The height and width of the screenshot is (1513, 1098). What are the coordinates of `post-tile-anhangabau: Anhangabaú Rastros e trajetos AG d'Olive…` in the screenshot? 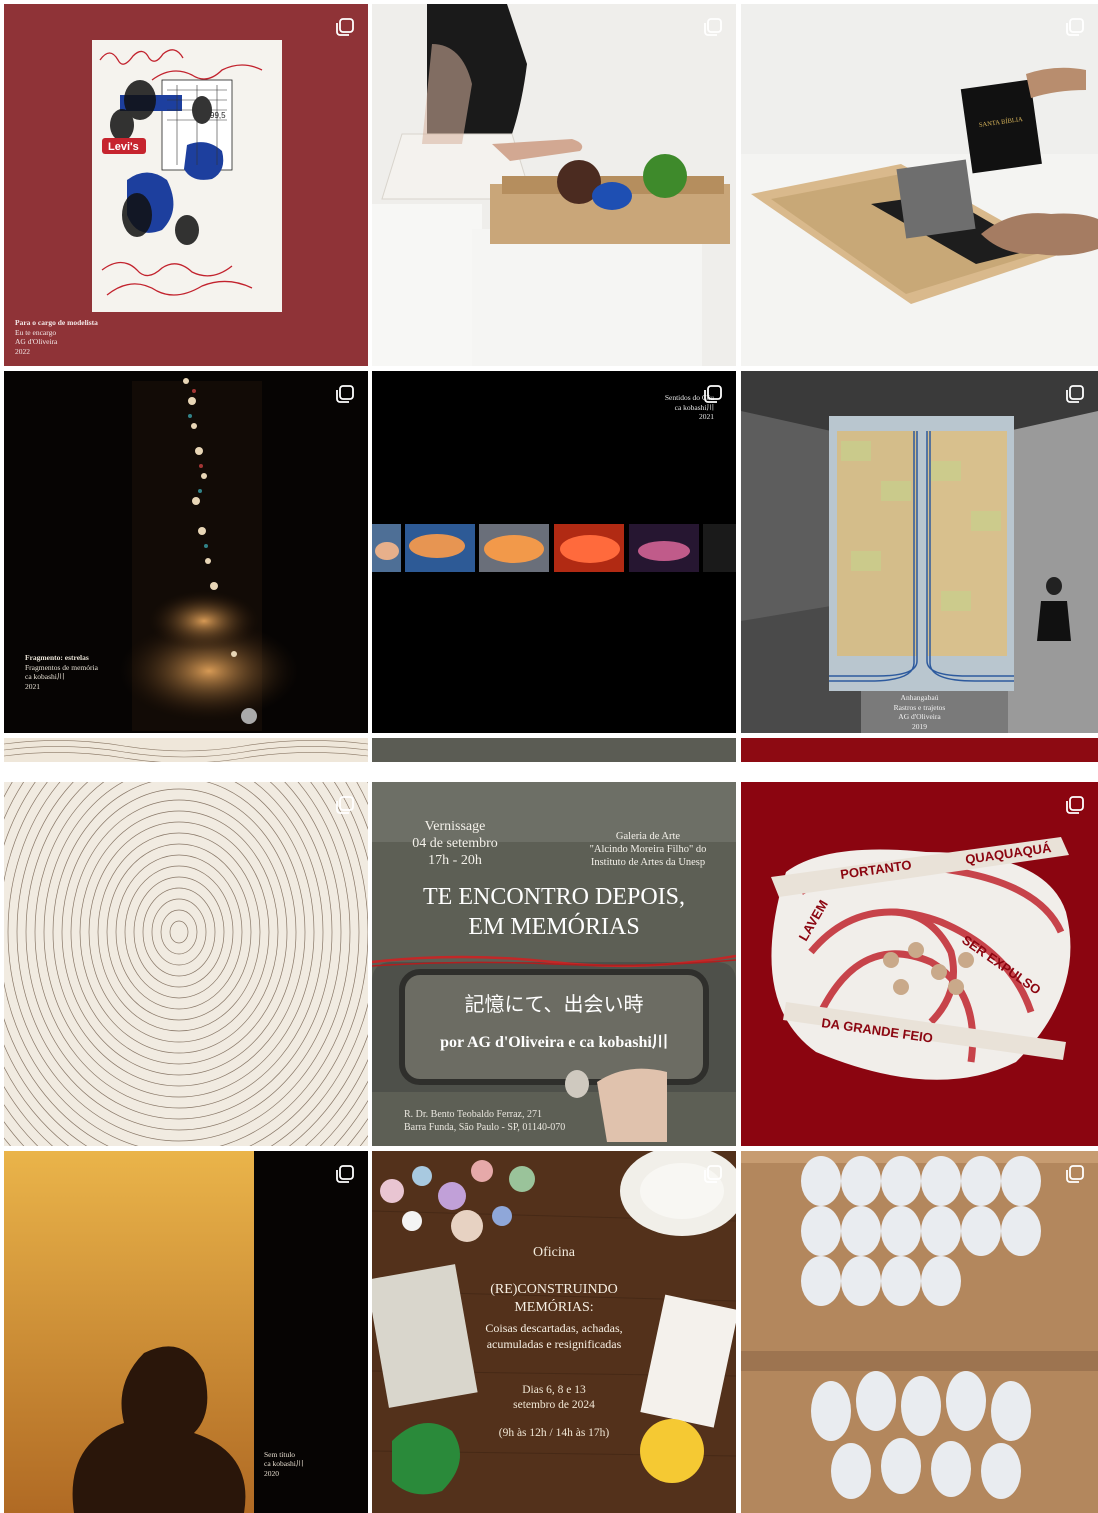 It's located at (919, 552).